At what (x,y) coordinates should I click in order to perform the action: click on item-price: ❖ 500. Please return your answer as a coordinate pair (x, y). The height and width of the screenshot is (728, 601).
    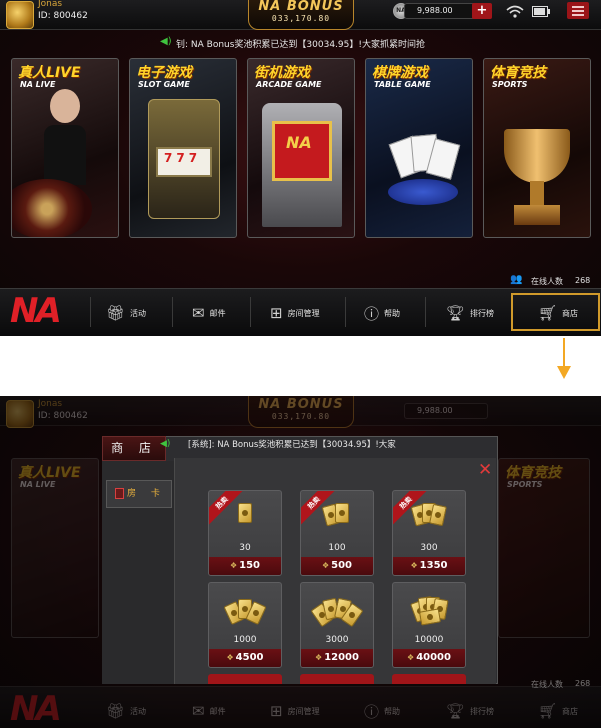
    Looking at the image, I should click on (337, 566).